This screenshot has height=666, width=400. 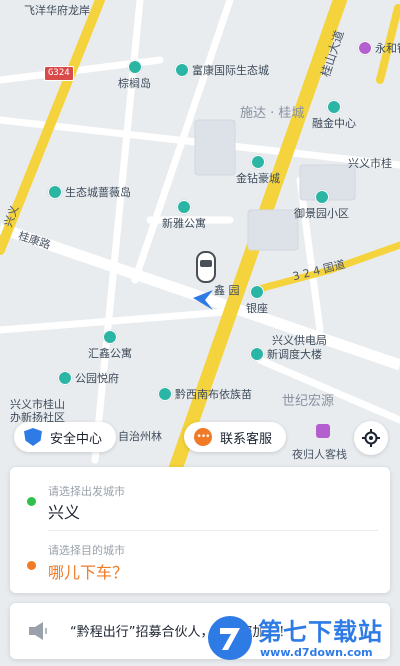 I want to click on place-zizhi: 自治州林, so click(x=140, y=436).